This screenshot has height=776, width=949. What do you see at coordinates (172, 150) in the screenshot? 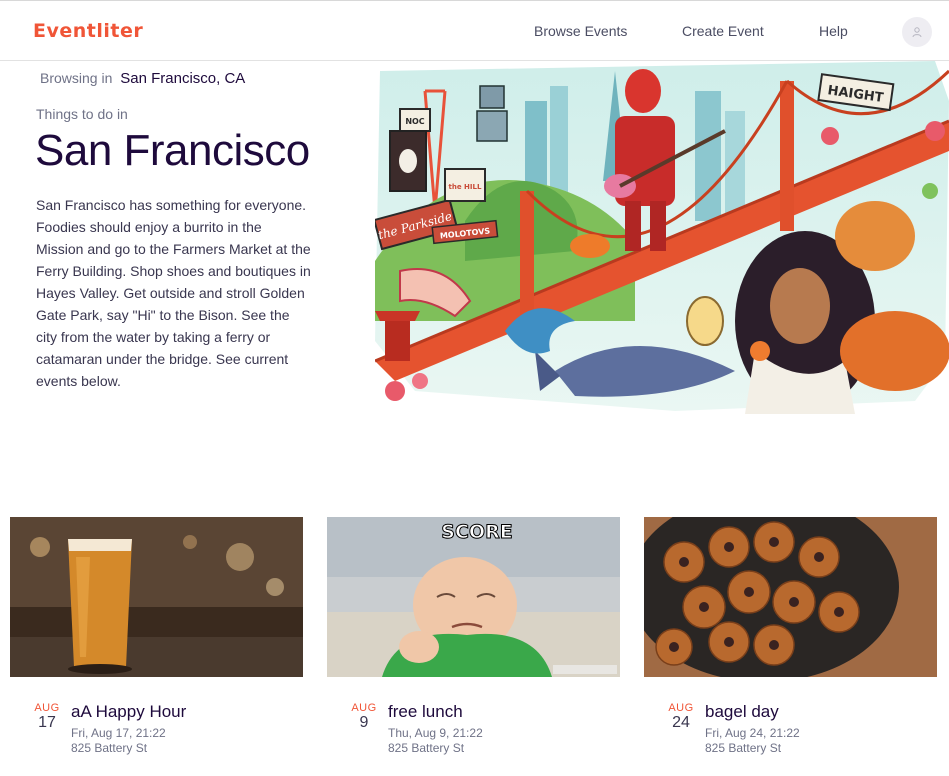
I see `city-title: San Francisco` at bounding box center [172, 150].